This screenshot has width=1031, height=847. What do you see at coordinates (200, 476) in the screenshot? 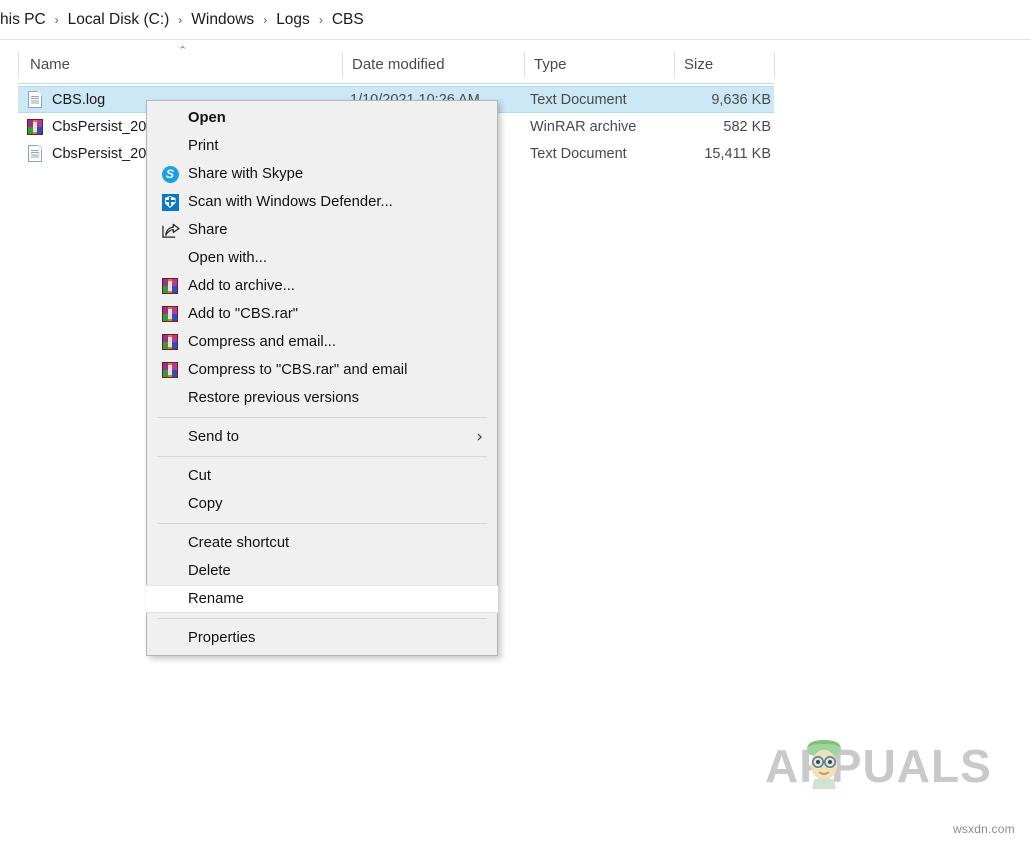
I see `menu-item-label: Cut` at bounding box center [200, 476].